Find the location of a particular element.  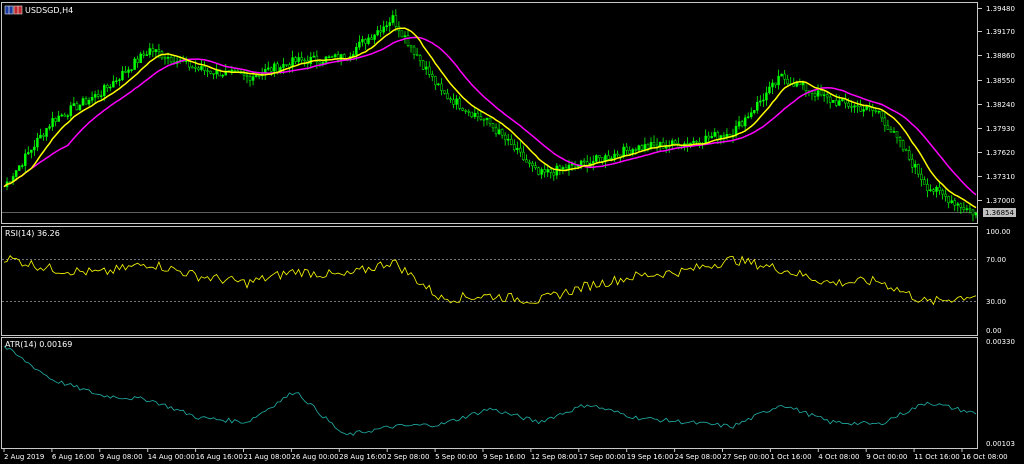

time-label: 5 Sep 00:00 is located at coordinates (456, 457).